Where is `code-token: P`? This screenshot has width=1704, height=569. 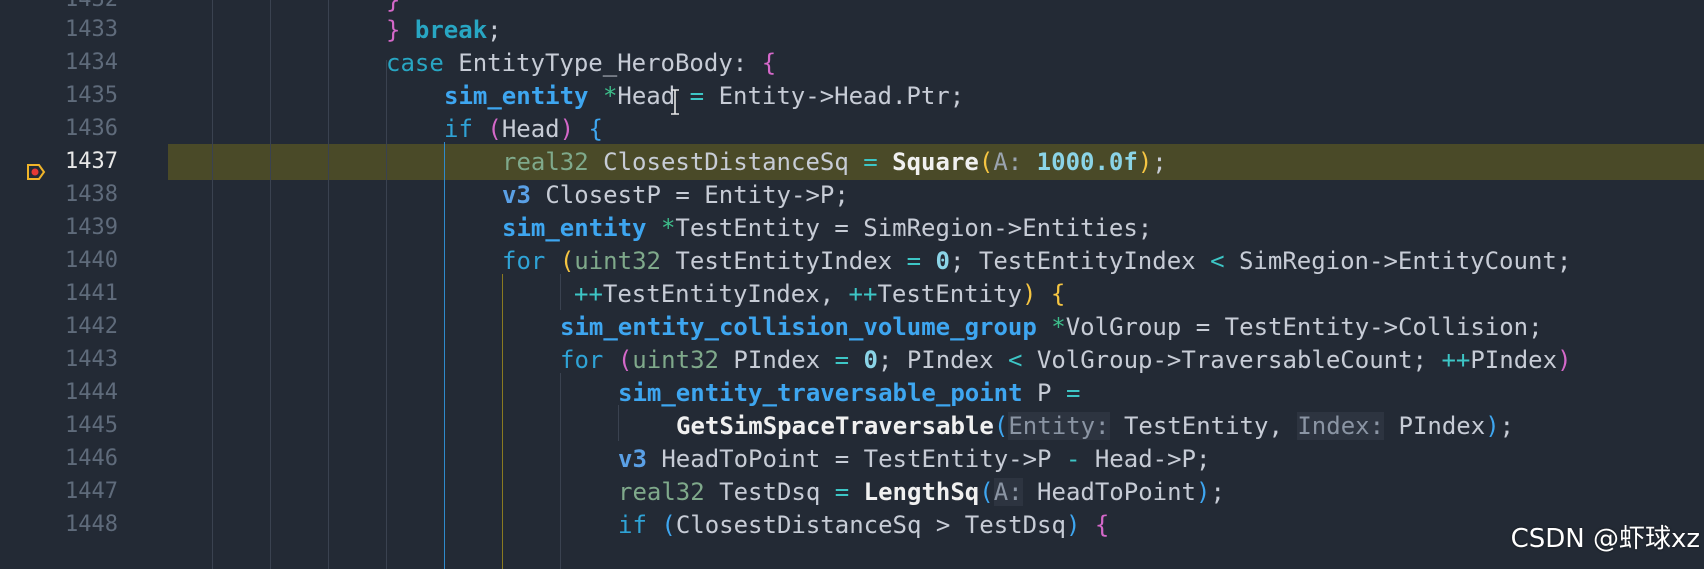
code-token: P is located at coordinates (1044, 393).